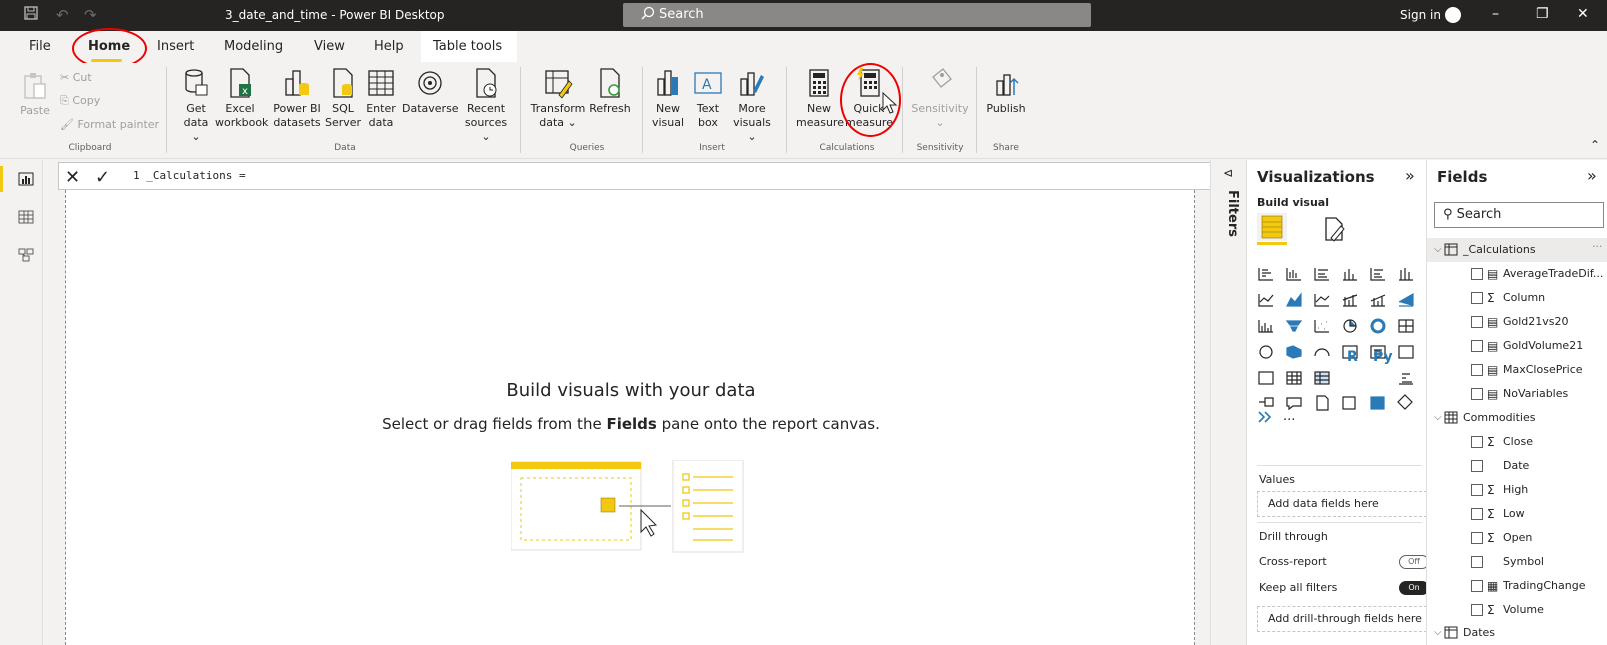 The width and height of the screenshot is (1607, 645). I want to click on recent-sources-button: Recent sources ⌄, so click(486, 105).